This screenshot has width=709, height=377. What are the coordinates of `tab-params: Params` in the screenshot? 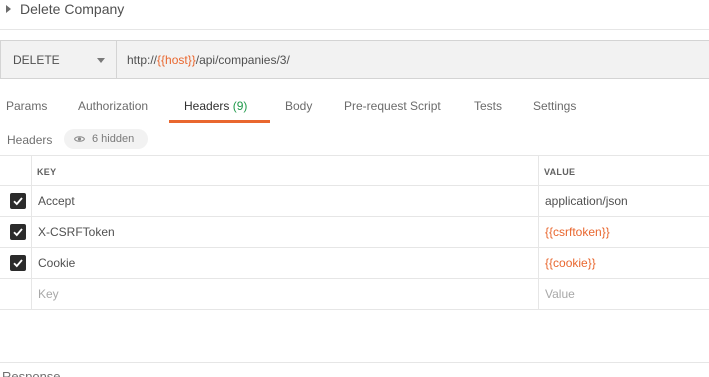 It's located at (26, 106).